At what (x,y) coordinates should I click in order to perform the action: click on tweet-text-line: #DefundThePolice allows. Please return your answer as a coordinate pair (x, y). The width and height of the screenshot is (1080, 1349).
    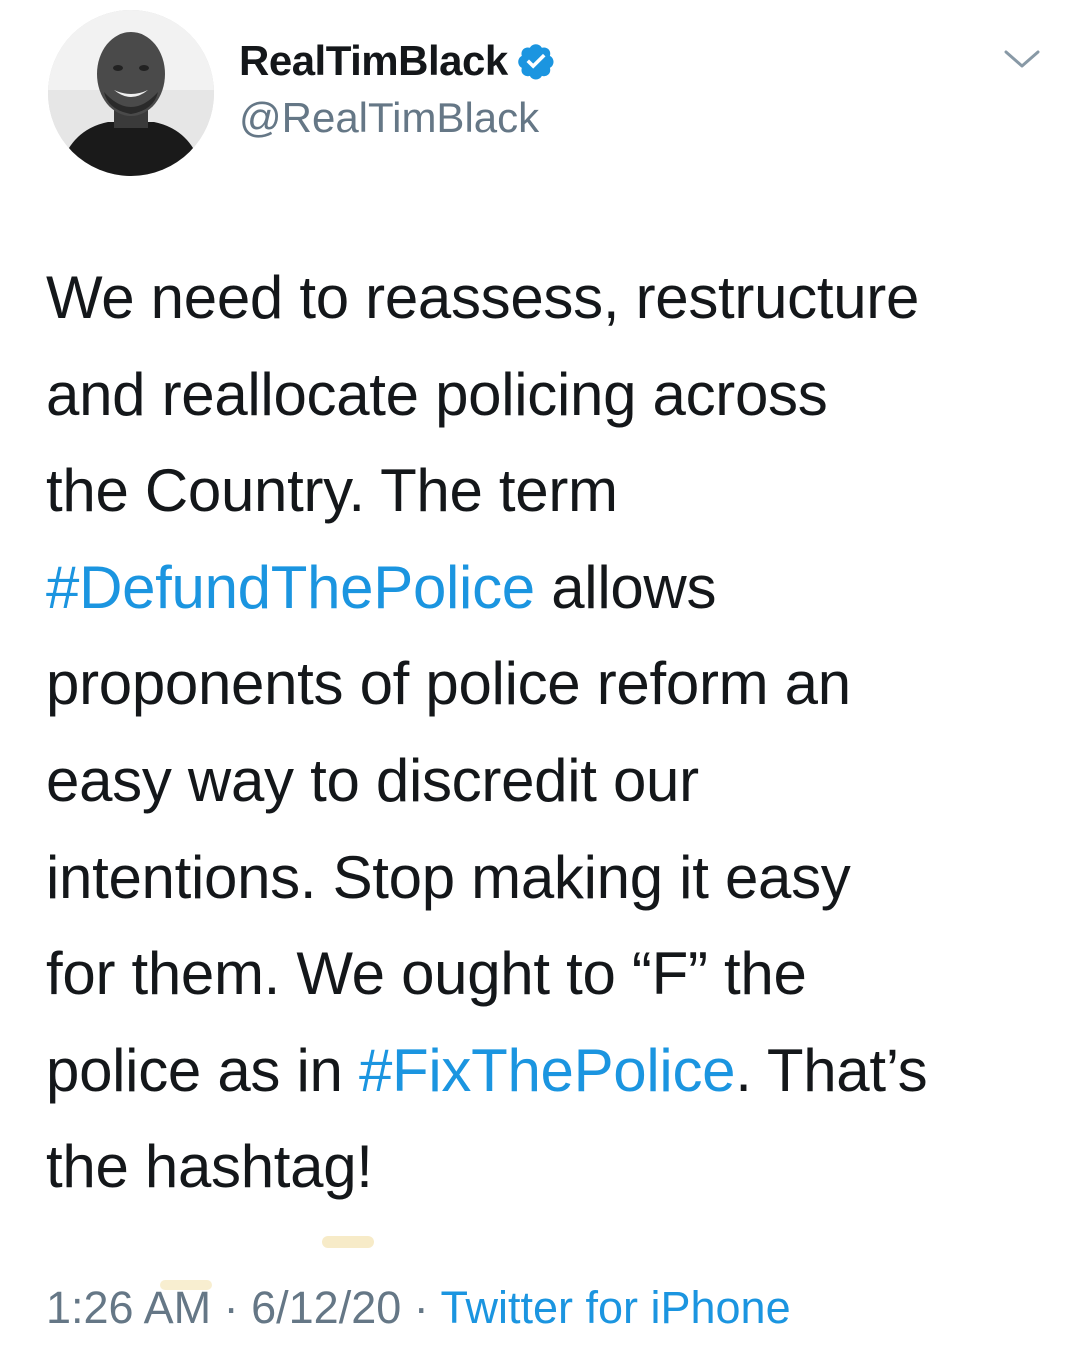
    Looking at the image, I should click on (546, 588).